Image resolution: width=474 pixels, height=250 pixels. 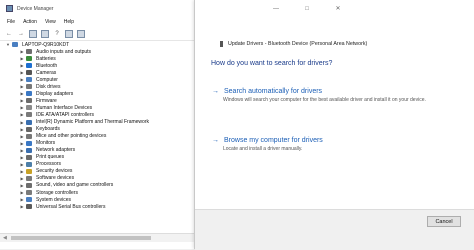 What do you see at coordinates (29, 164) in the screenshot?
I see `processor-icon` at bounding box center [29, 164].